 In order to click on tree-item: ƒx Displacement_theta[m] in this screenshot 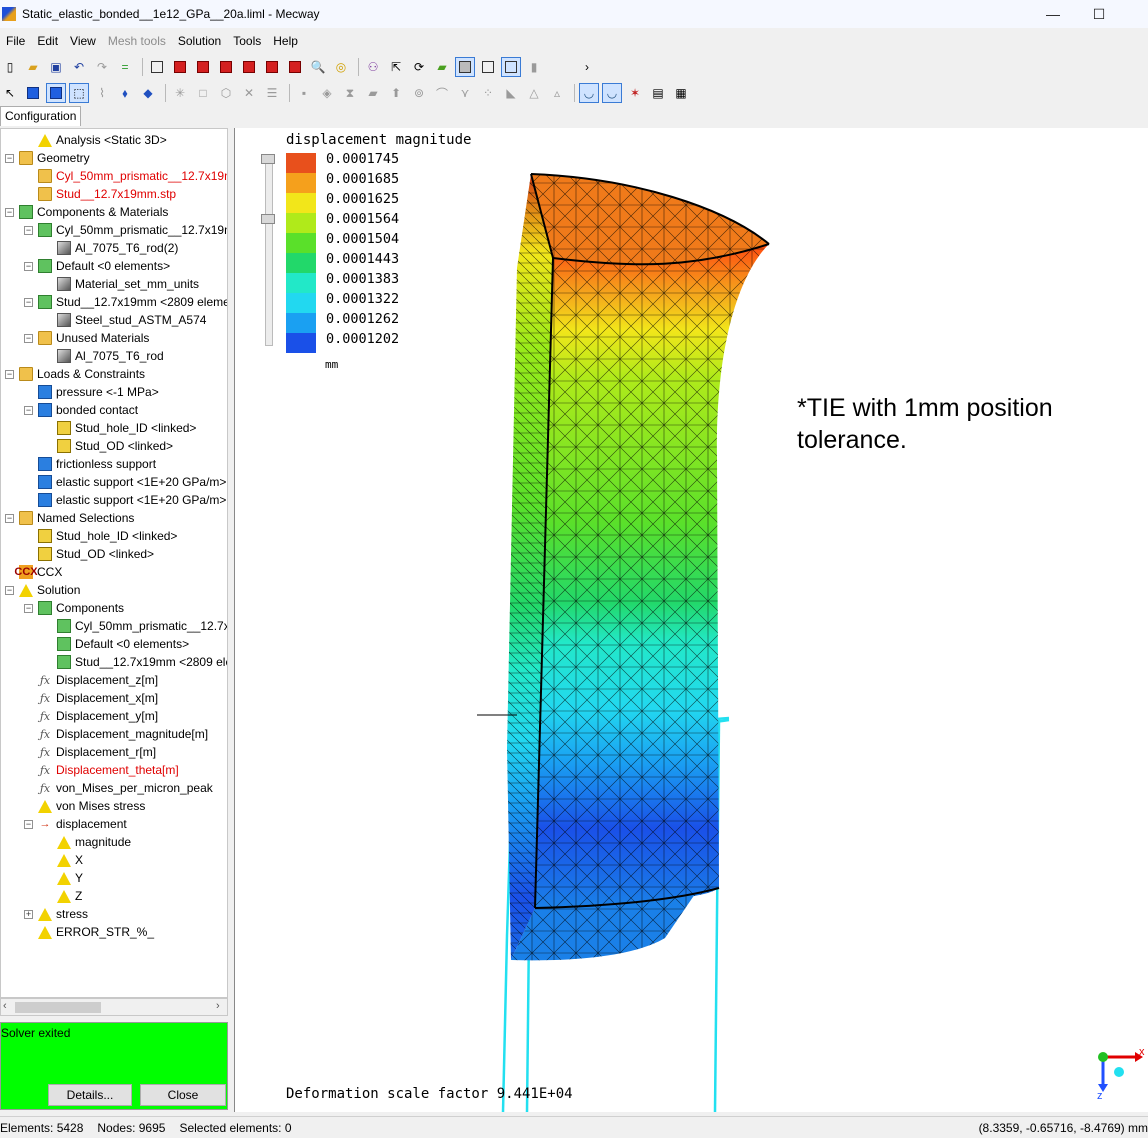, I will do `click(101, 770)`.